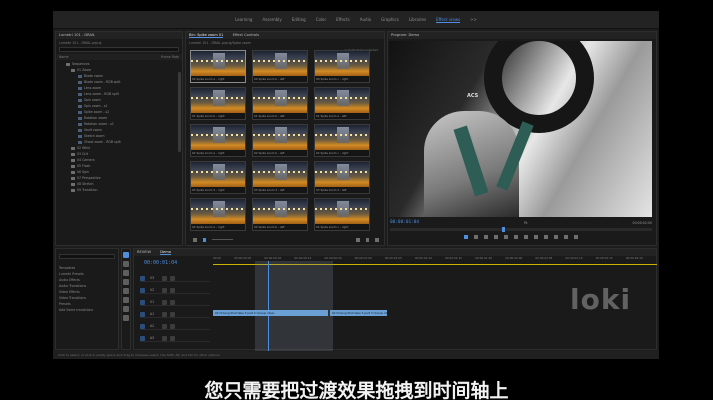 The height and width of the screenshot is (400, 713). What do you see at coordinates (280, 103) in the screenshot?
I see `clip-thumbnail: 01 Spike zoom b - left` at bounding box center [280, 103].